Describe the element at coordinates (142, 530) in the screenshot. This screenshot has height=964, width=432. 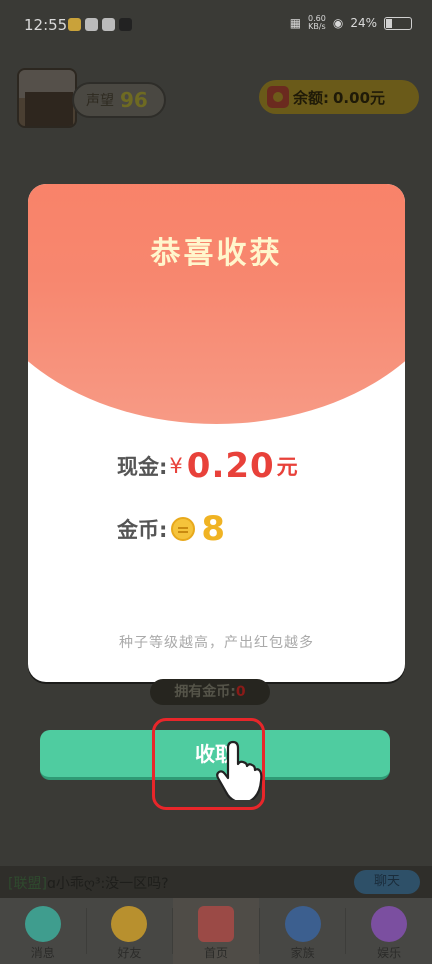
I see `coin-label: 金币:` at that location.